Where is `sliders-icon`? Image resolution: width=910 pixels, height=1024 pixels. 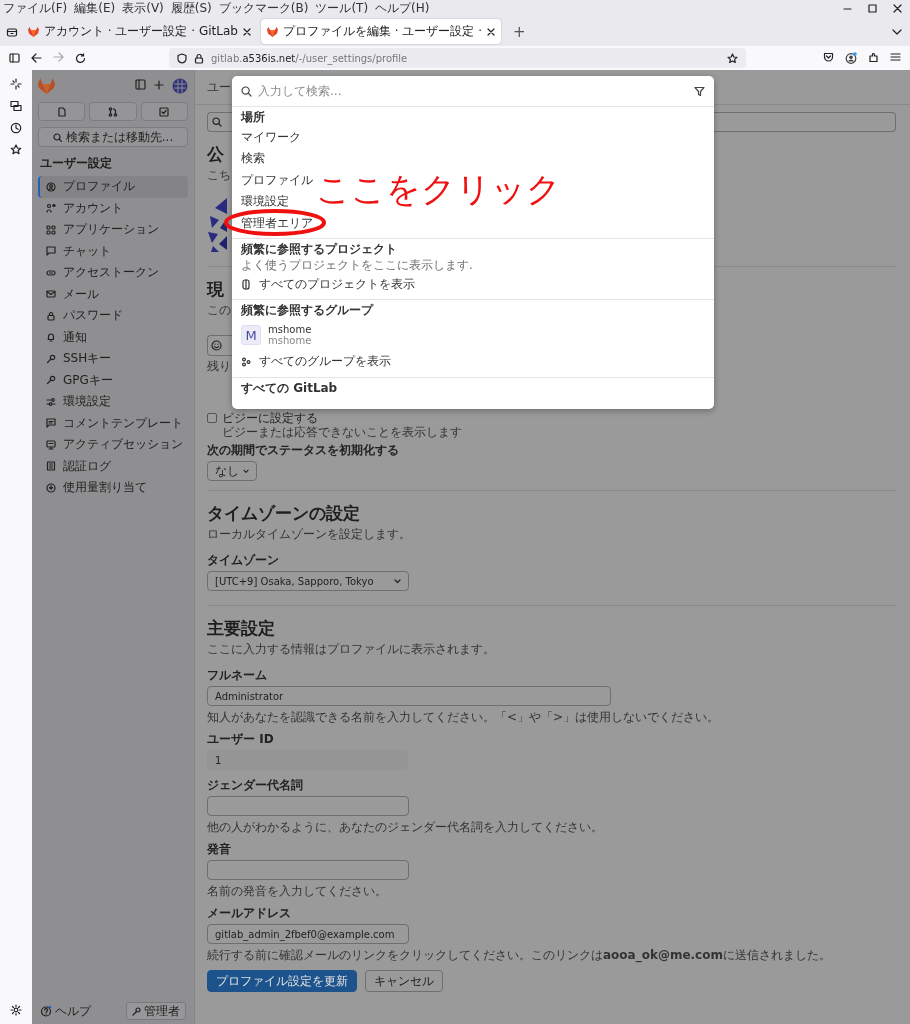 sliders-icon is located at coordinates (51, 401).